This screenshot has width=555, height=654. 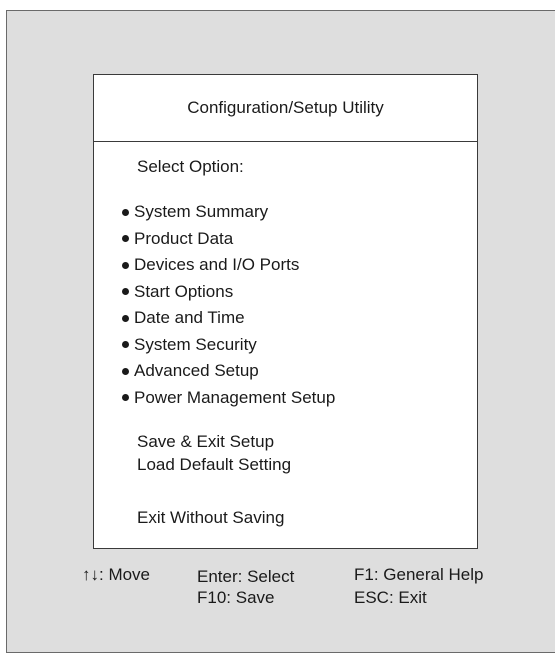 What do you see at coordinates (210, 518) in the screenshot?
I see `exit-without-saving: Exit Without Saving` at bounding box center [210, 518].